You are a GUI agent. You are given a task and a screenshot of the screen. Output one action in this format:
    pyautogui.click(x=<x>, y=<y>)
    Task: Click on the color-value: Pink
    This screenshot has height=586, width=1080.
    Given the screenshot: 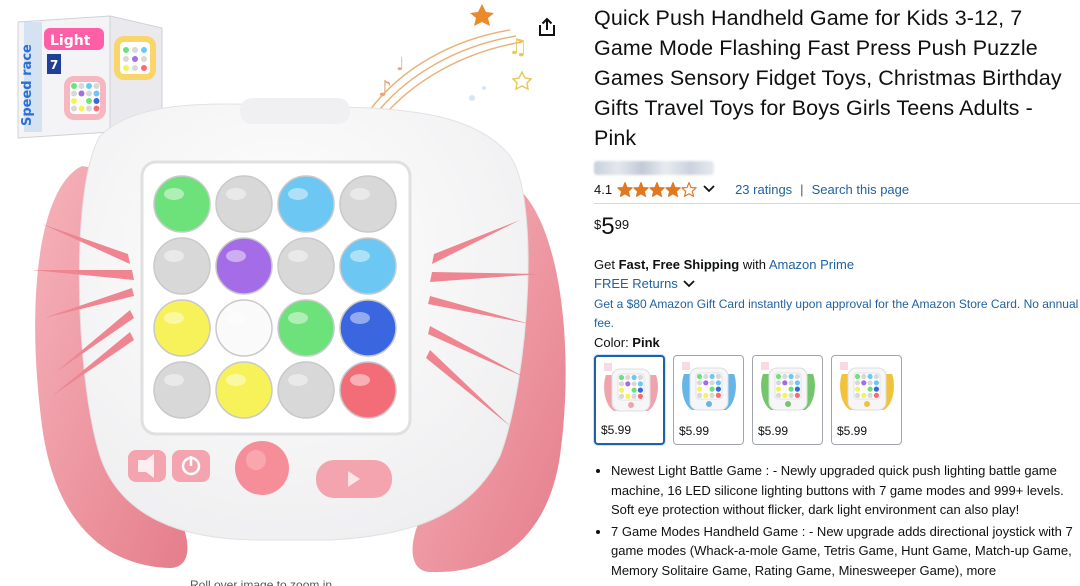 What is the action you would take?
    pyautogui.click(x=646, y=342)
    